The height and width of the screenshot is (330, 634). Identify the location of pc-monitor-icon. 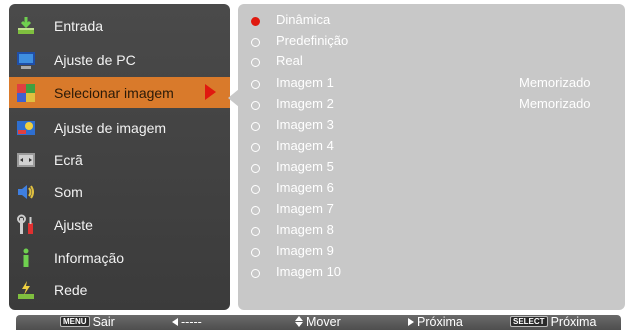
(26, 60).